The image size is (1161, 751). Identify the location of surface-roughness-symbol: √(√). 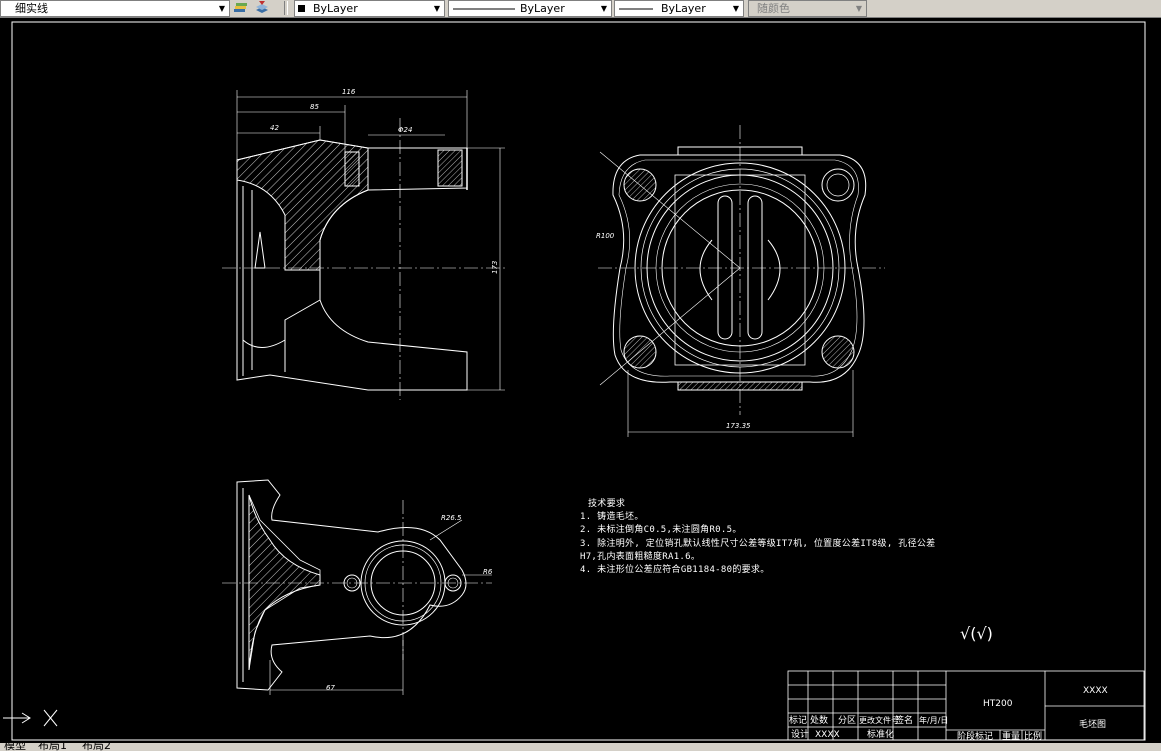
(976, 633).